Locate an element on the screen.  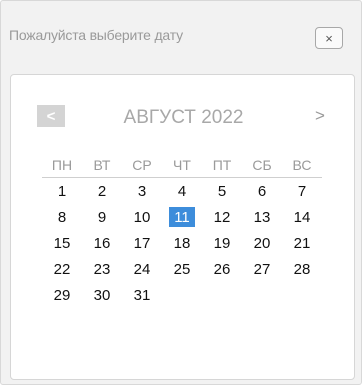
prev-month-button: < is located at coordinates (51, 116).